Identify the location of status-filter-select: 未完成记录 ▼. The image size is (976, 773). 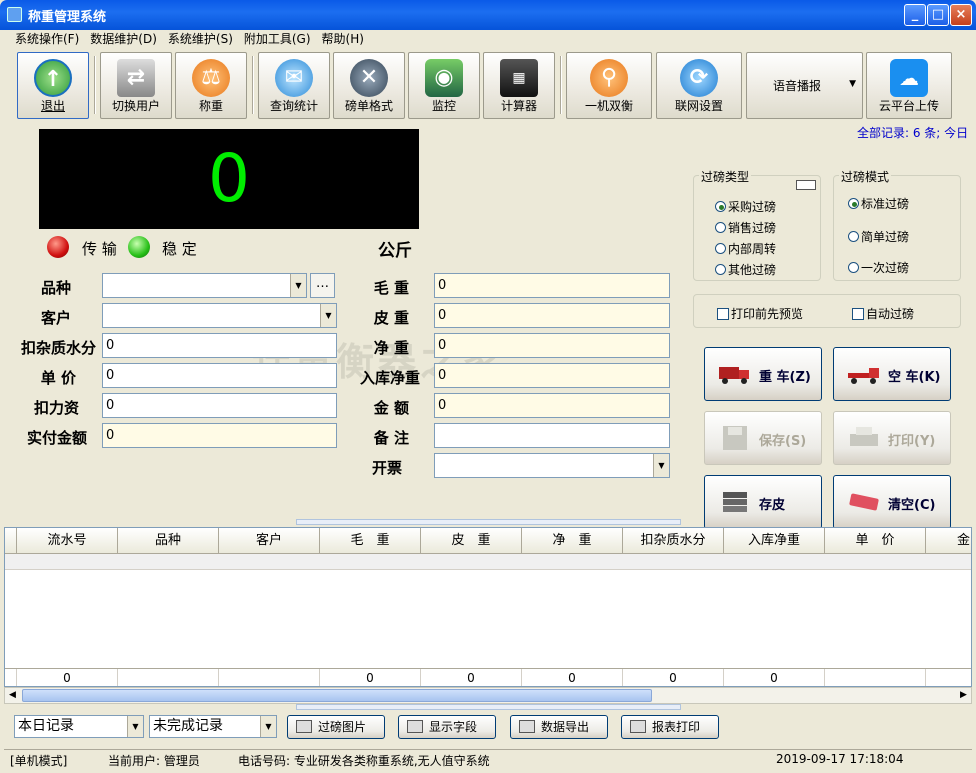
(213, 726).